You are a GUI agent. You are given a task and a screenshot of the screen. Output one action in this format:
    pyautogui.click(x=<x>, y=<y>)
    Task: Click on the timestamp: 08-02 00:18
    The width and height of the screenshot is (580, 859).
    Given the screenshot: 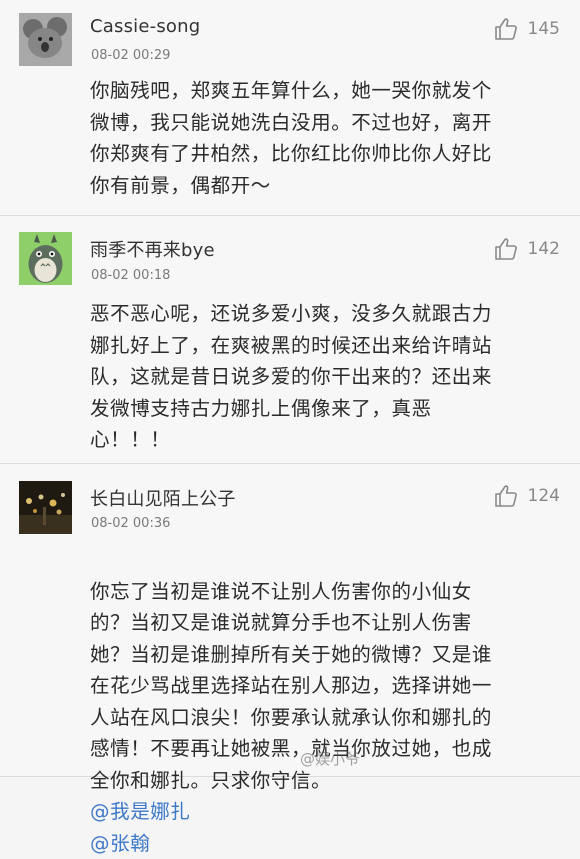 What is the action you would take?
    pyautogui.click(x=131, y=275)
    